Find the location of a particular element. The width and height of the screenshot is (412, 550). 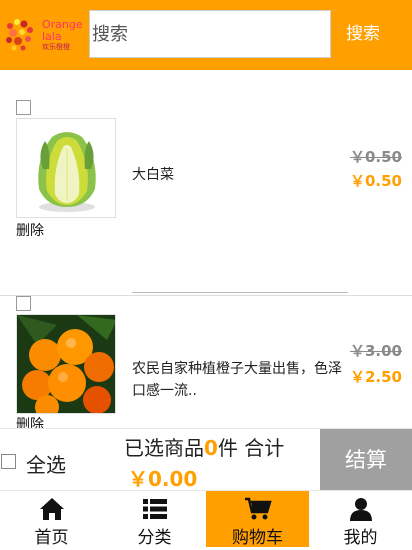

user-icon is located at coordinates (361, 511).